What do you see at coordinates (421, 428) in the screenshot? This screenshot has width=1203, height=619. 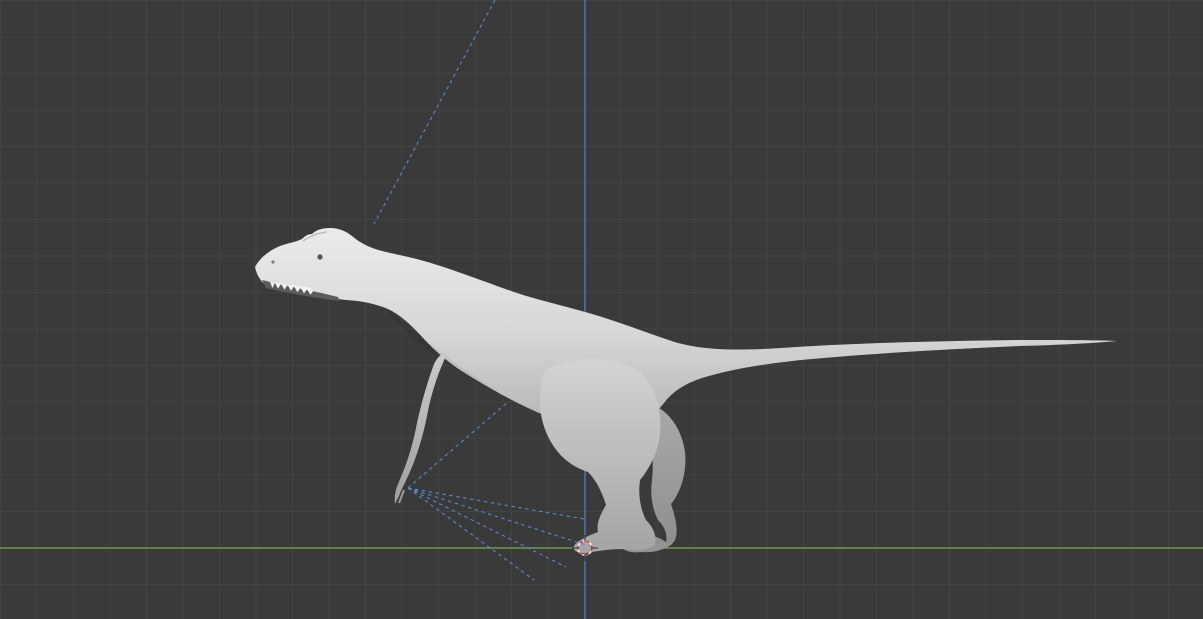 I see `dinosaur-arm` at bounding box center [421, 428].